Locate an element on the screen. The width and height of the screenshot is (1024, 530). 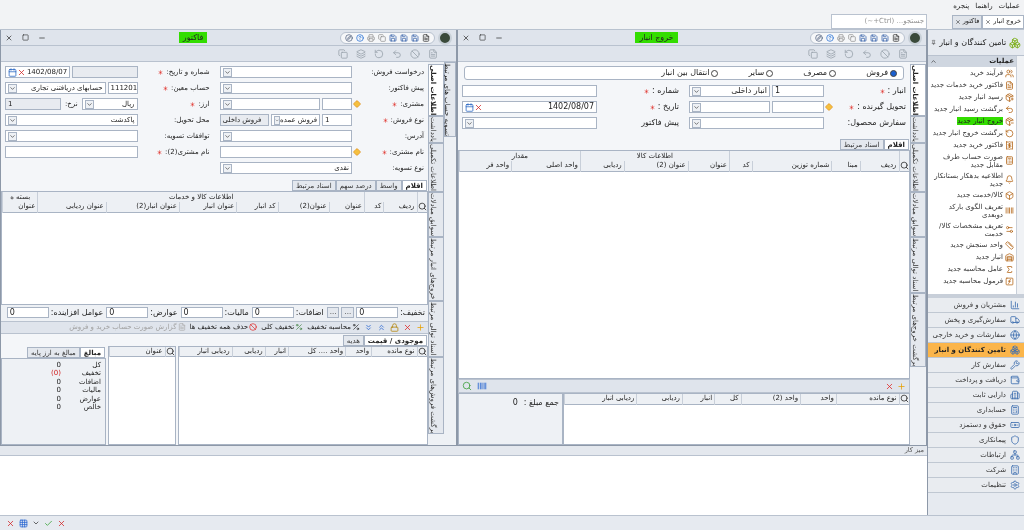
add-icon is located at coordinates (420, 327).